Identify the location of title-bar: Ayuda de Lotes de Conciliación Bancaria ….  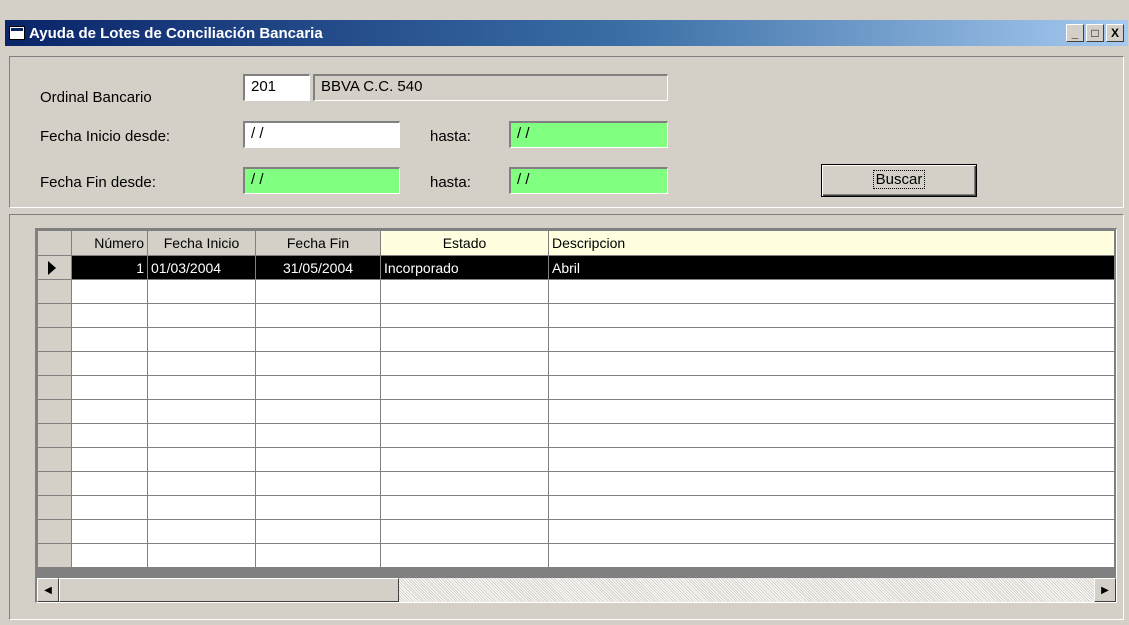
(566, 33).